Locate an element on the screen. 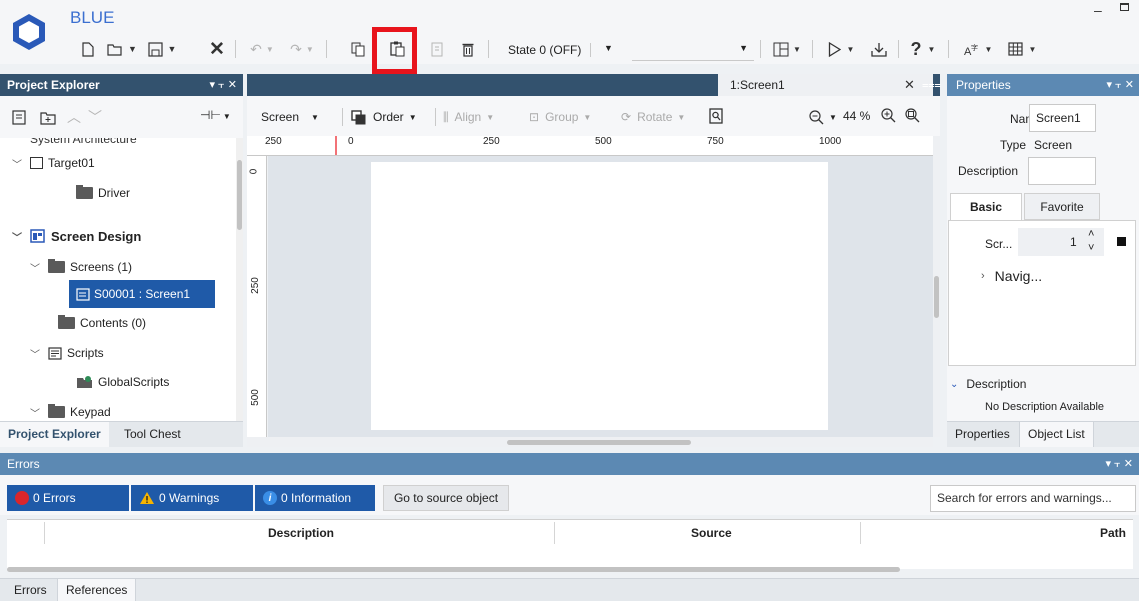  column-source: Source is located at coordinates (711, 533).